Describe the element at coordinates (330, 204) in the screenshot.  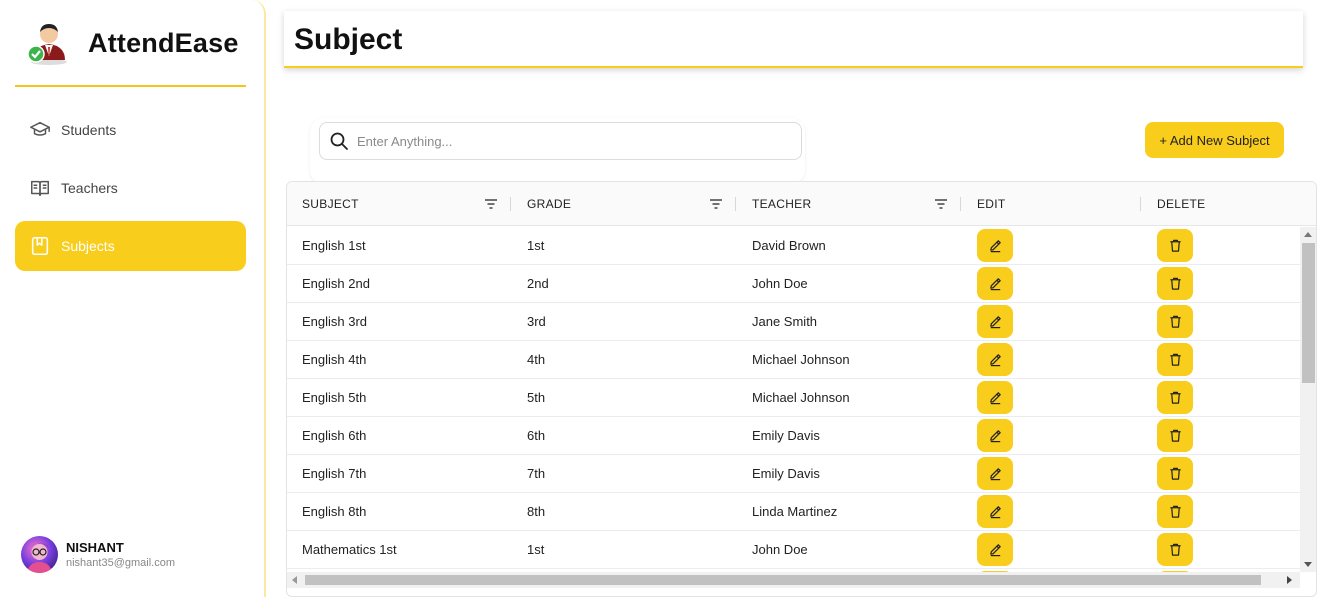
I see `column-header-label: SUBJECT` at that location.